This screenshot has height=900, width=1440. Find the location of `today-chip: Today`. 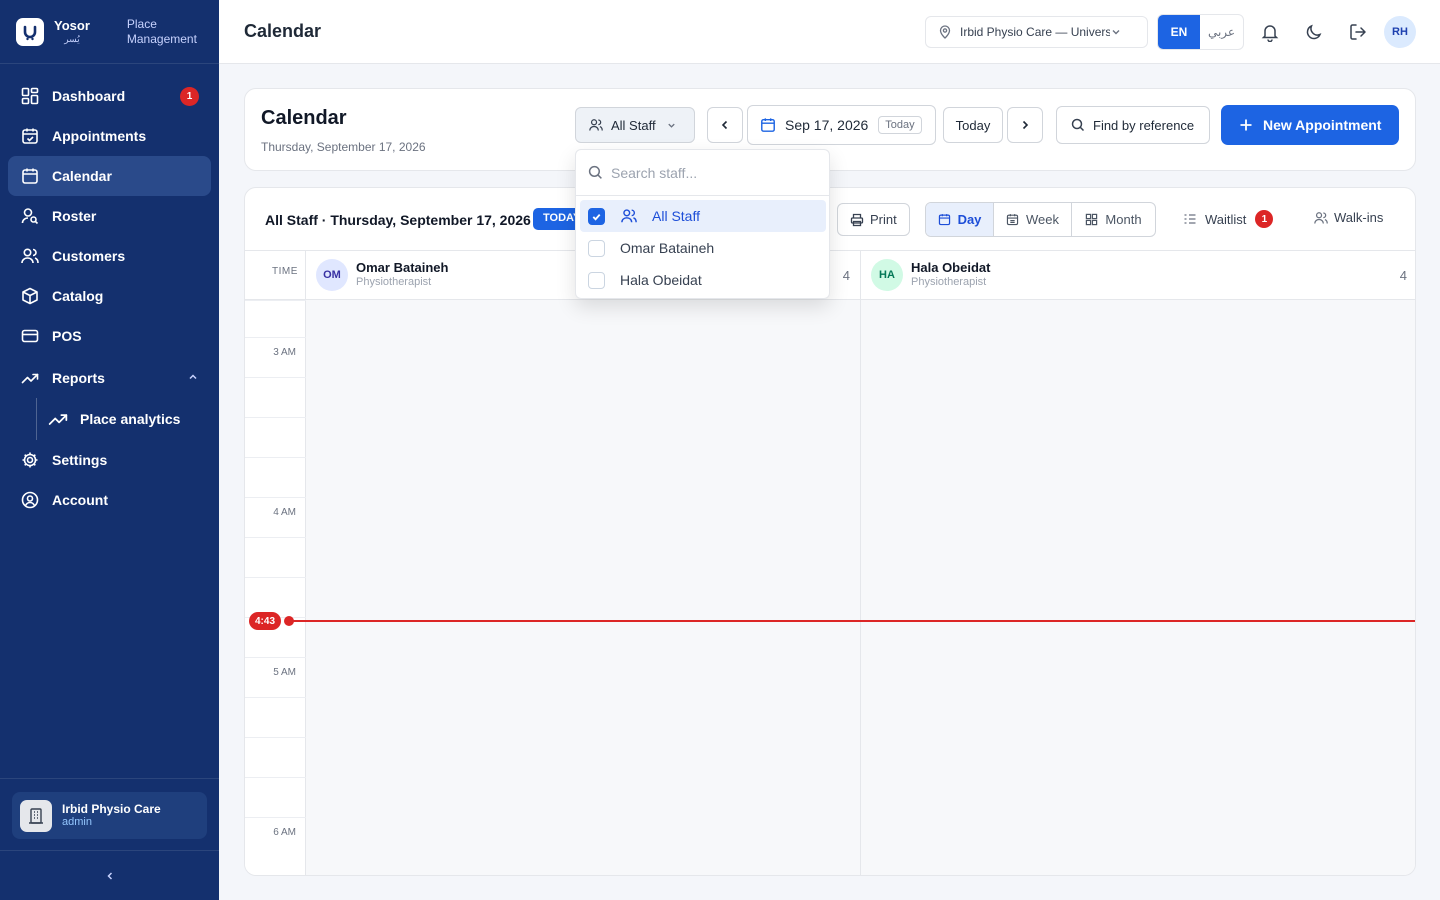

today-chip: Today is located at coordinates (900, 125).